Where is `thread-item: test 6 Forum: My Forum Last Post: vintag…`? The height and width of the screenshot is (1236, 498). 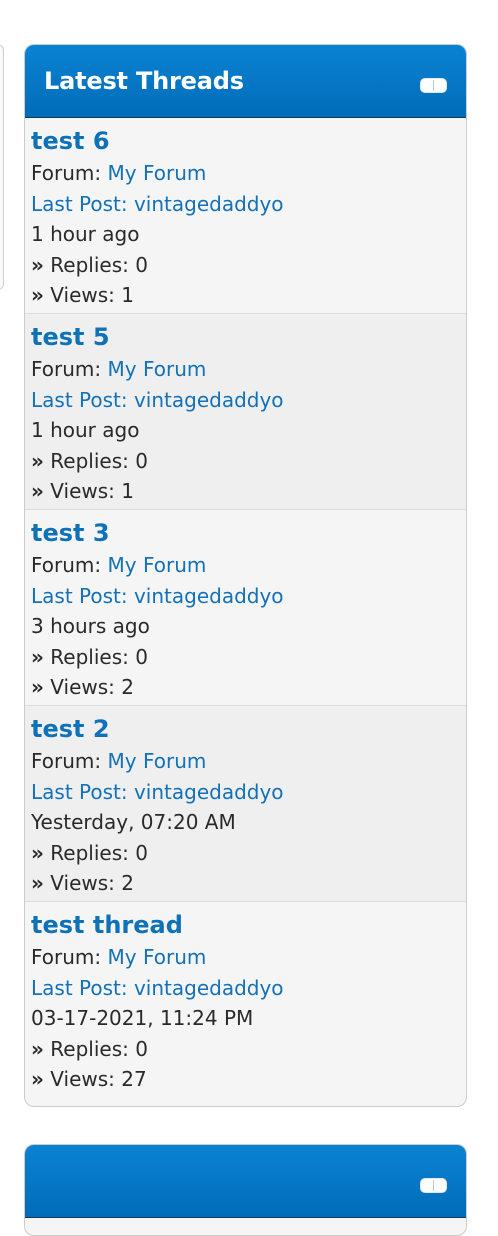 thread-item: test 6 Forum: My Forum Last Post: vintag… is located at coordinates (245, 216).